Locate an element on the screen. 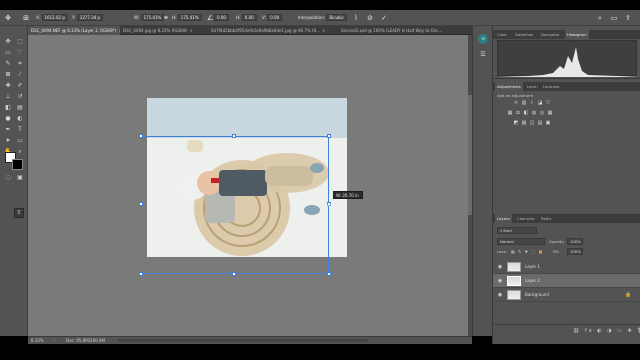 The width and height of the screenshot is (640, 360). black-white-icon: ◧ is located at coordinates (526, 113).